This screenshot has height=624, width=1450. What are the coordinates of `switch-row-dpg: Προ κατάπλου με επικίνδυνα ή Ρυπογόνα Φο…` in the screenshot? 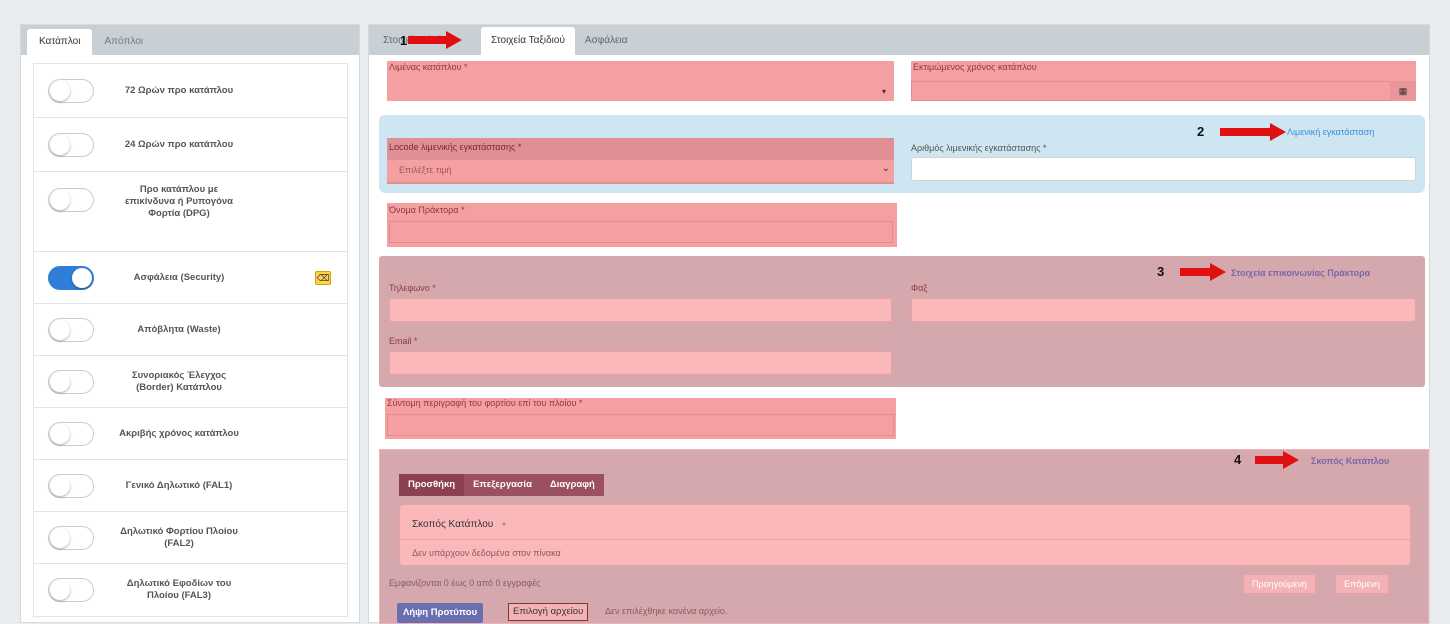 It's located at (190, 212).